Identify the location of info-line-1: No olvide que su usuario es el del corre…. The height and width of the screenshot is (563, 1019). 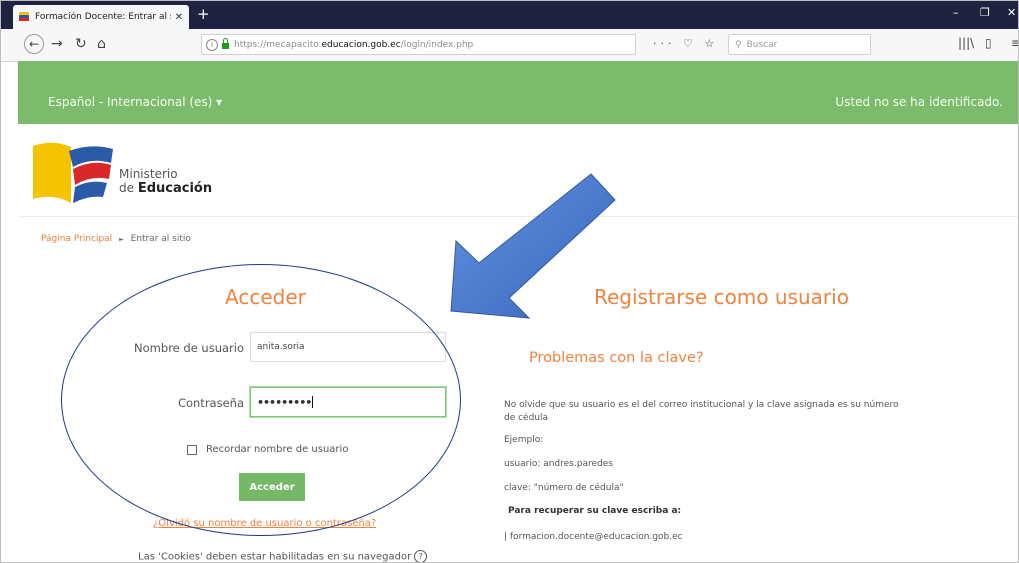
(701, 405).